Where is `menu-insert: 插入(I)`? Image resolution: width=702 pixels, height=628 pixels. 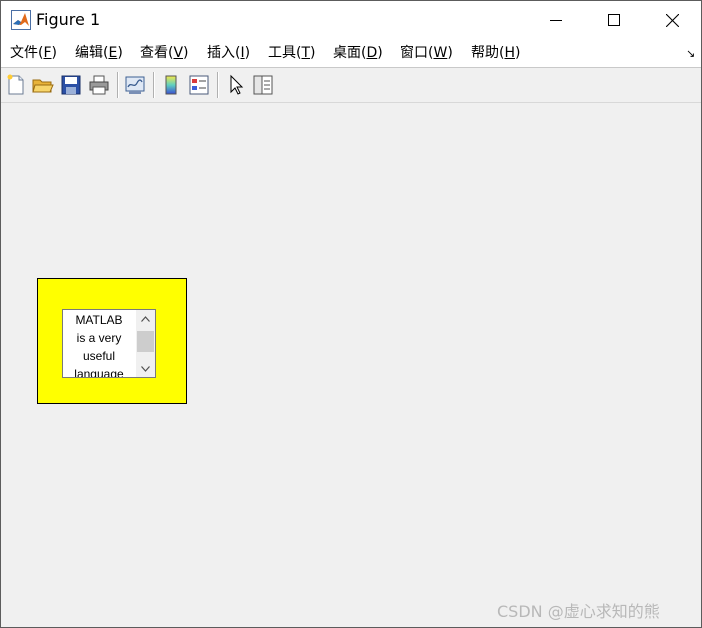
menu-insert: 插入(I) is located at coordinates (228, 53).